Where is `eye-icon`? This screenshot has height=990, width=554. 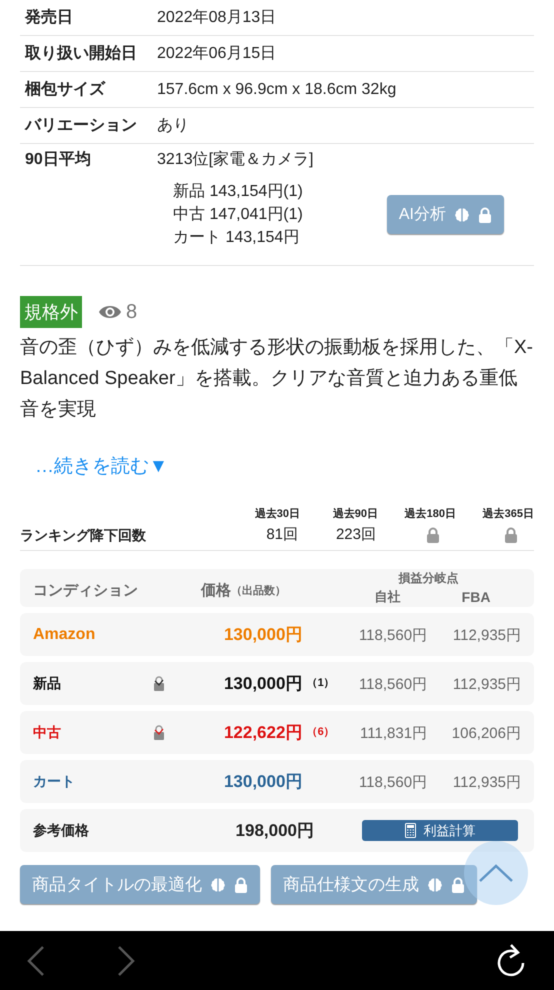
eye-icon is located at coordinates (110, 312).